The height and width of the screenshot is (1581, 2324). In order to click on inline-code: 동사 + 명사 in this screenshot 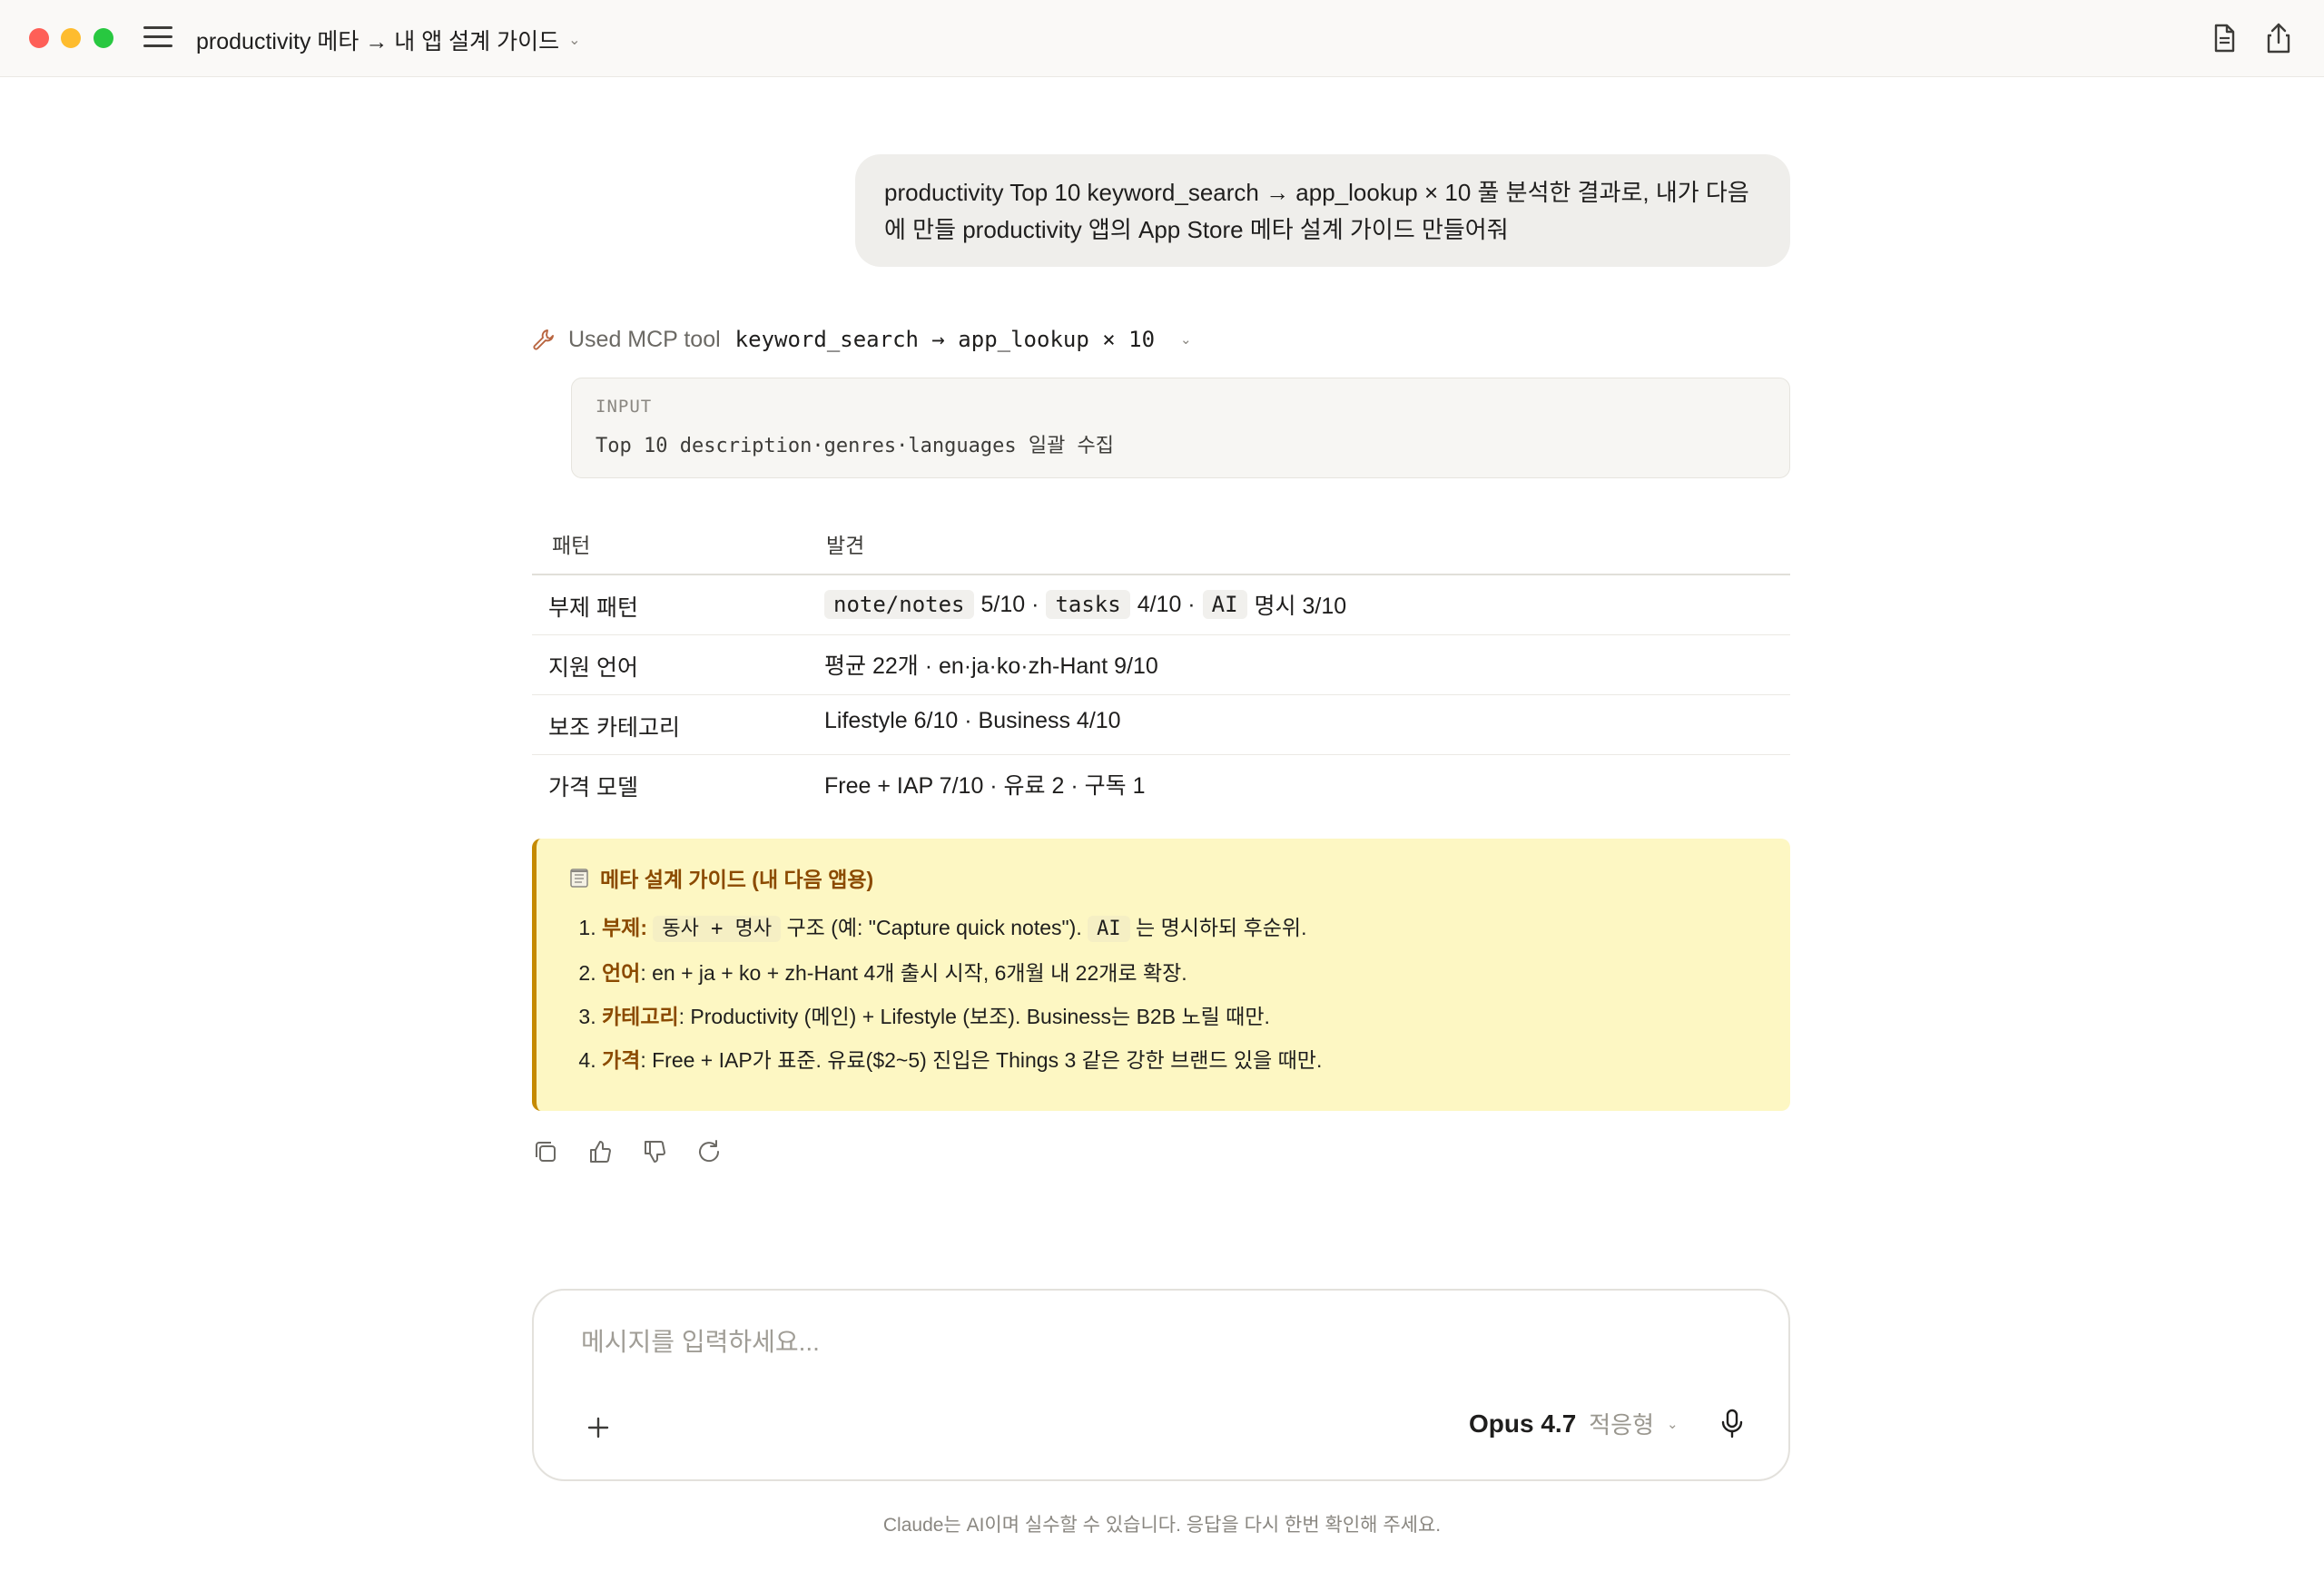, I will do `click(717, 929)`.